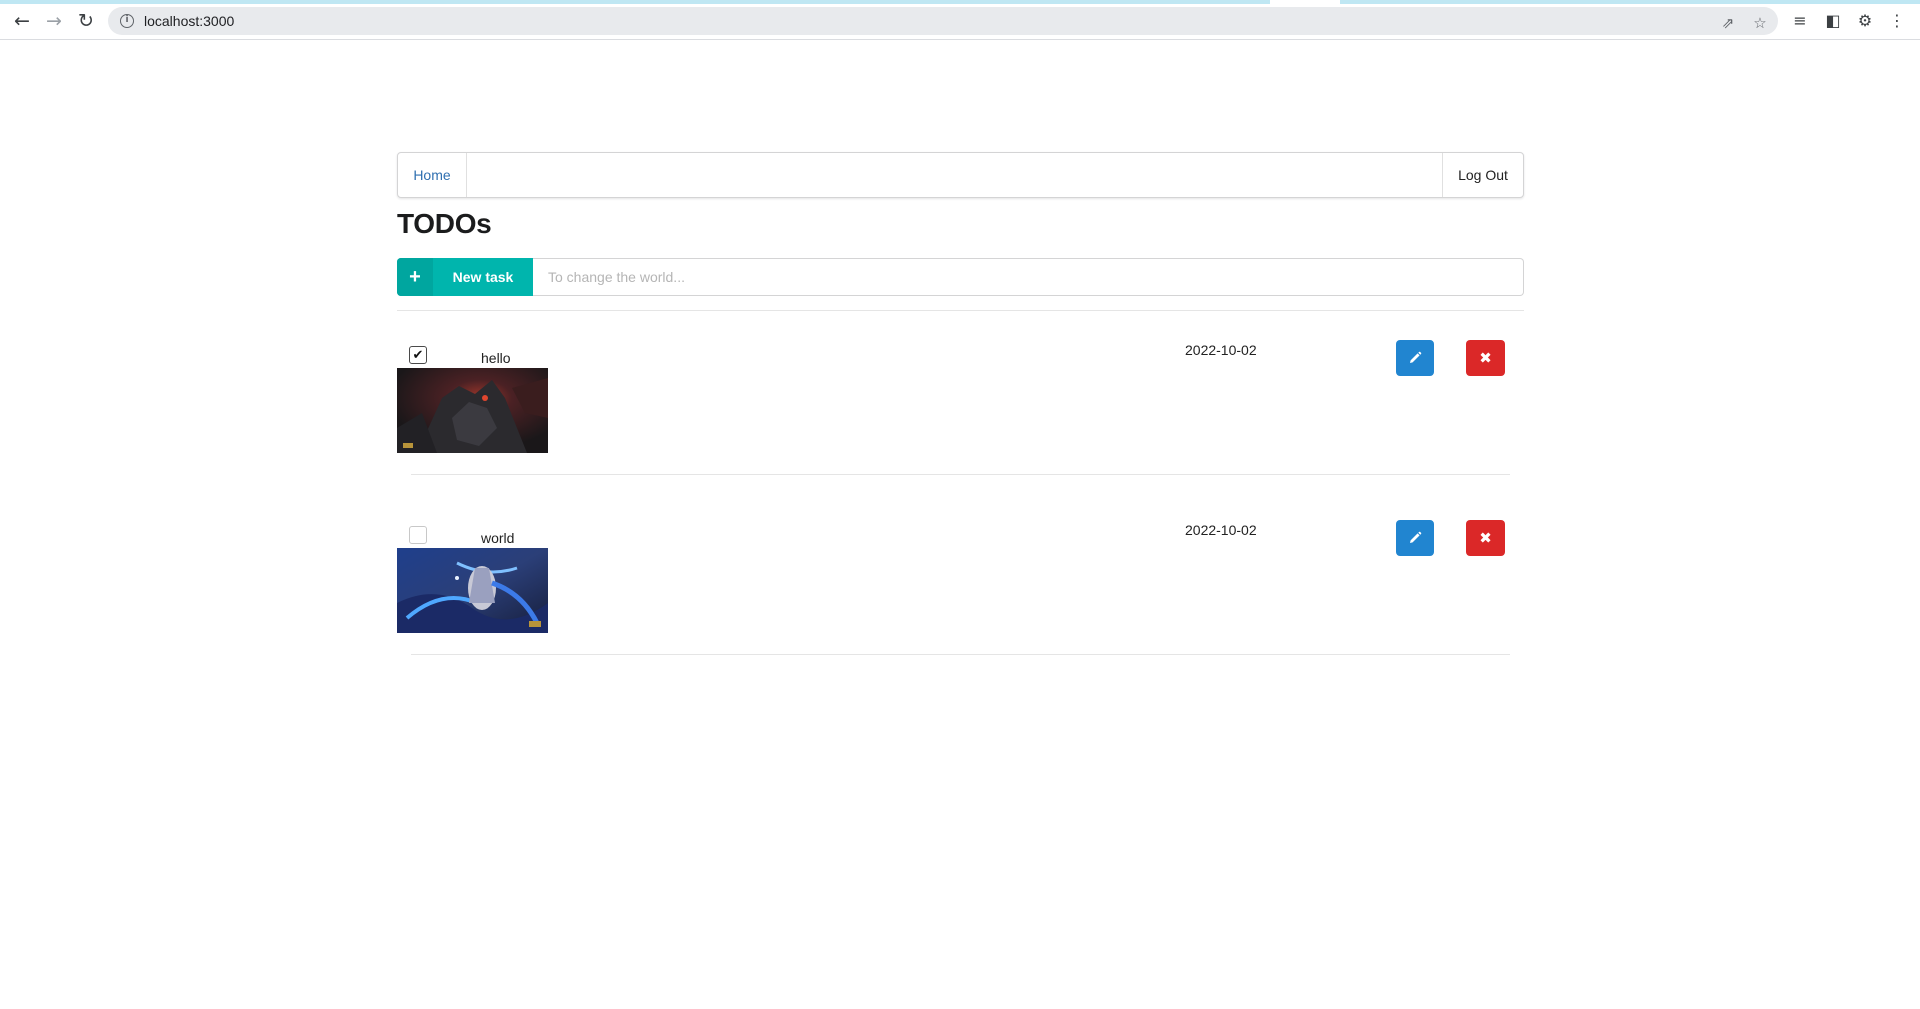  I want to click on address-bar: i localhost:3000 ⇗ ☆, so click(943, 21).